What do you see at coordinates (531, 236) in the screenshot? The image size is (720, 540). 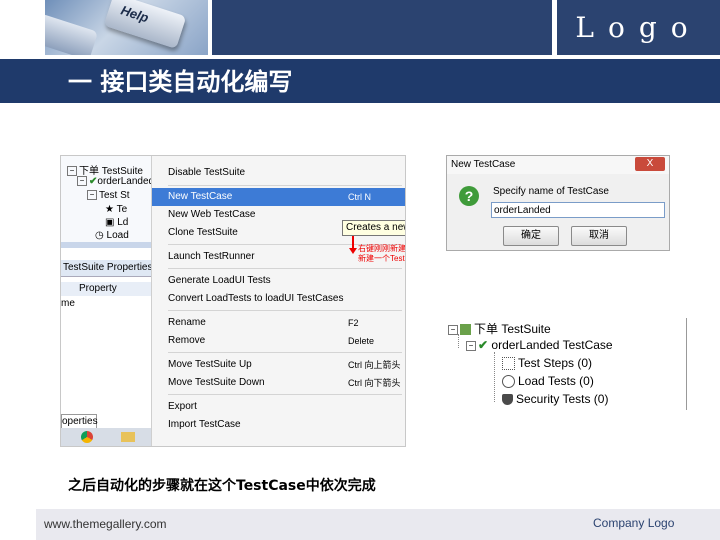 I see `ok-button: 确定` at bounding box center [531, 236].